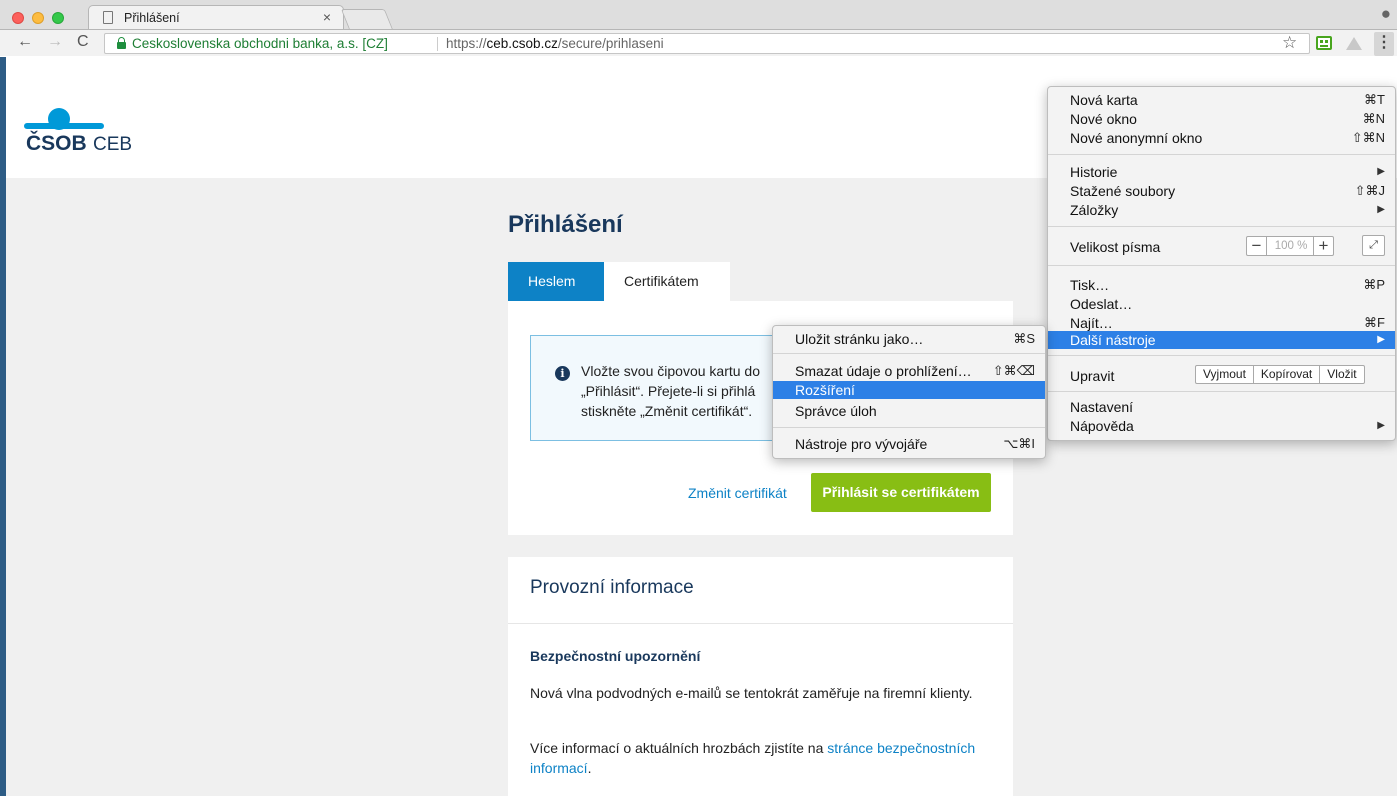  What do you see at coordinates (1341, 374) in the screenshot?
I see `paste-button: Vložit` at bounding box center [1341, 374].